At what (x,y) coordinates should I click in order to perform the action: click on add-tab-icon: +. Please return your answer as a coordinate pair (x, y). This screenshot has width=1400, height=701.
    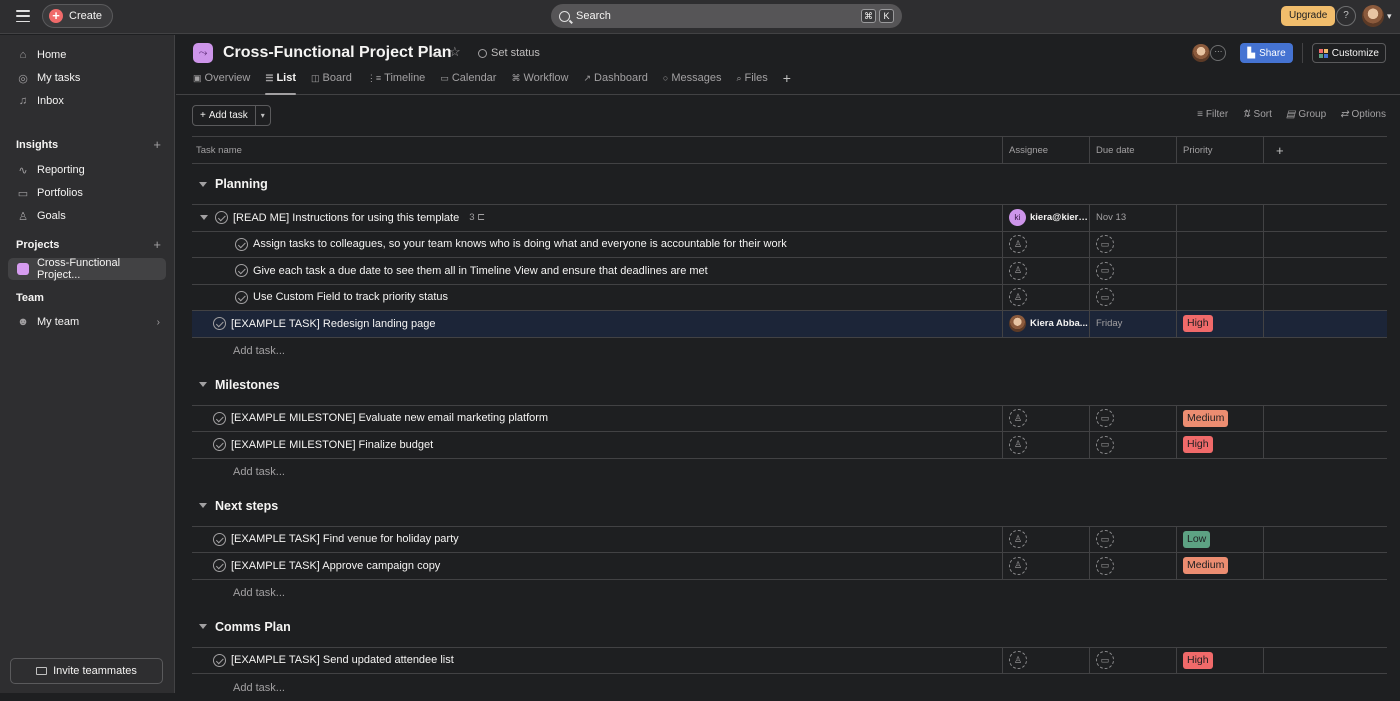
    Looking at the image, I should click on (787, 83).